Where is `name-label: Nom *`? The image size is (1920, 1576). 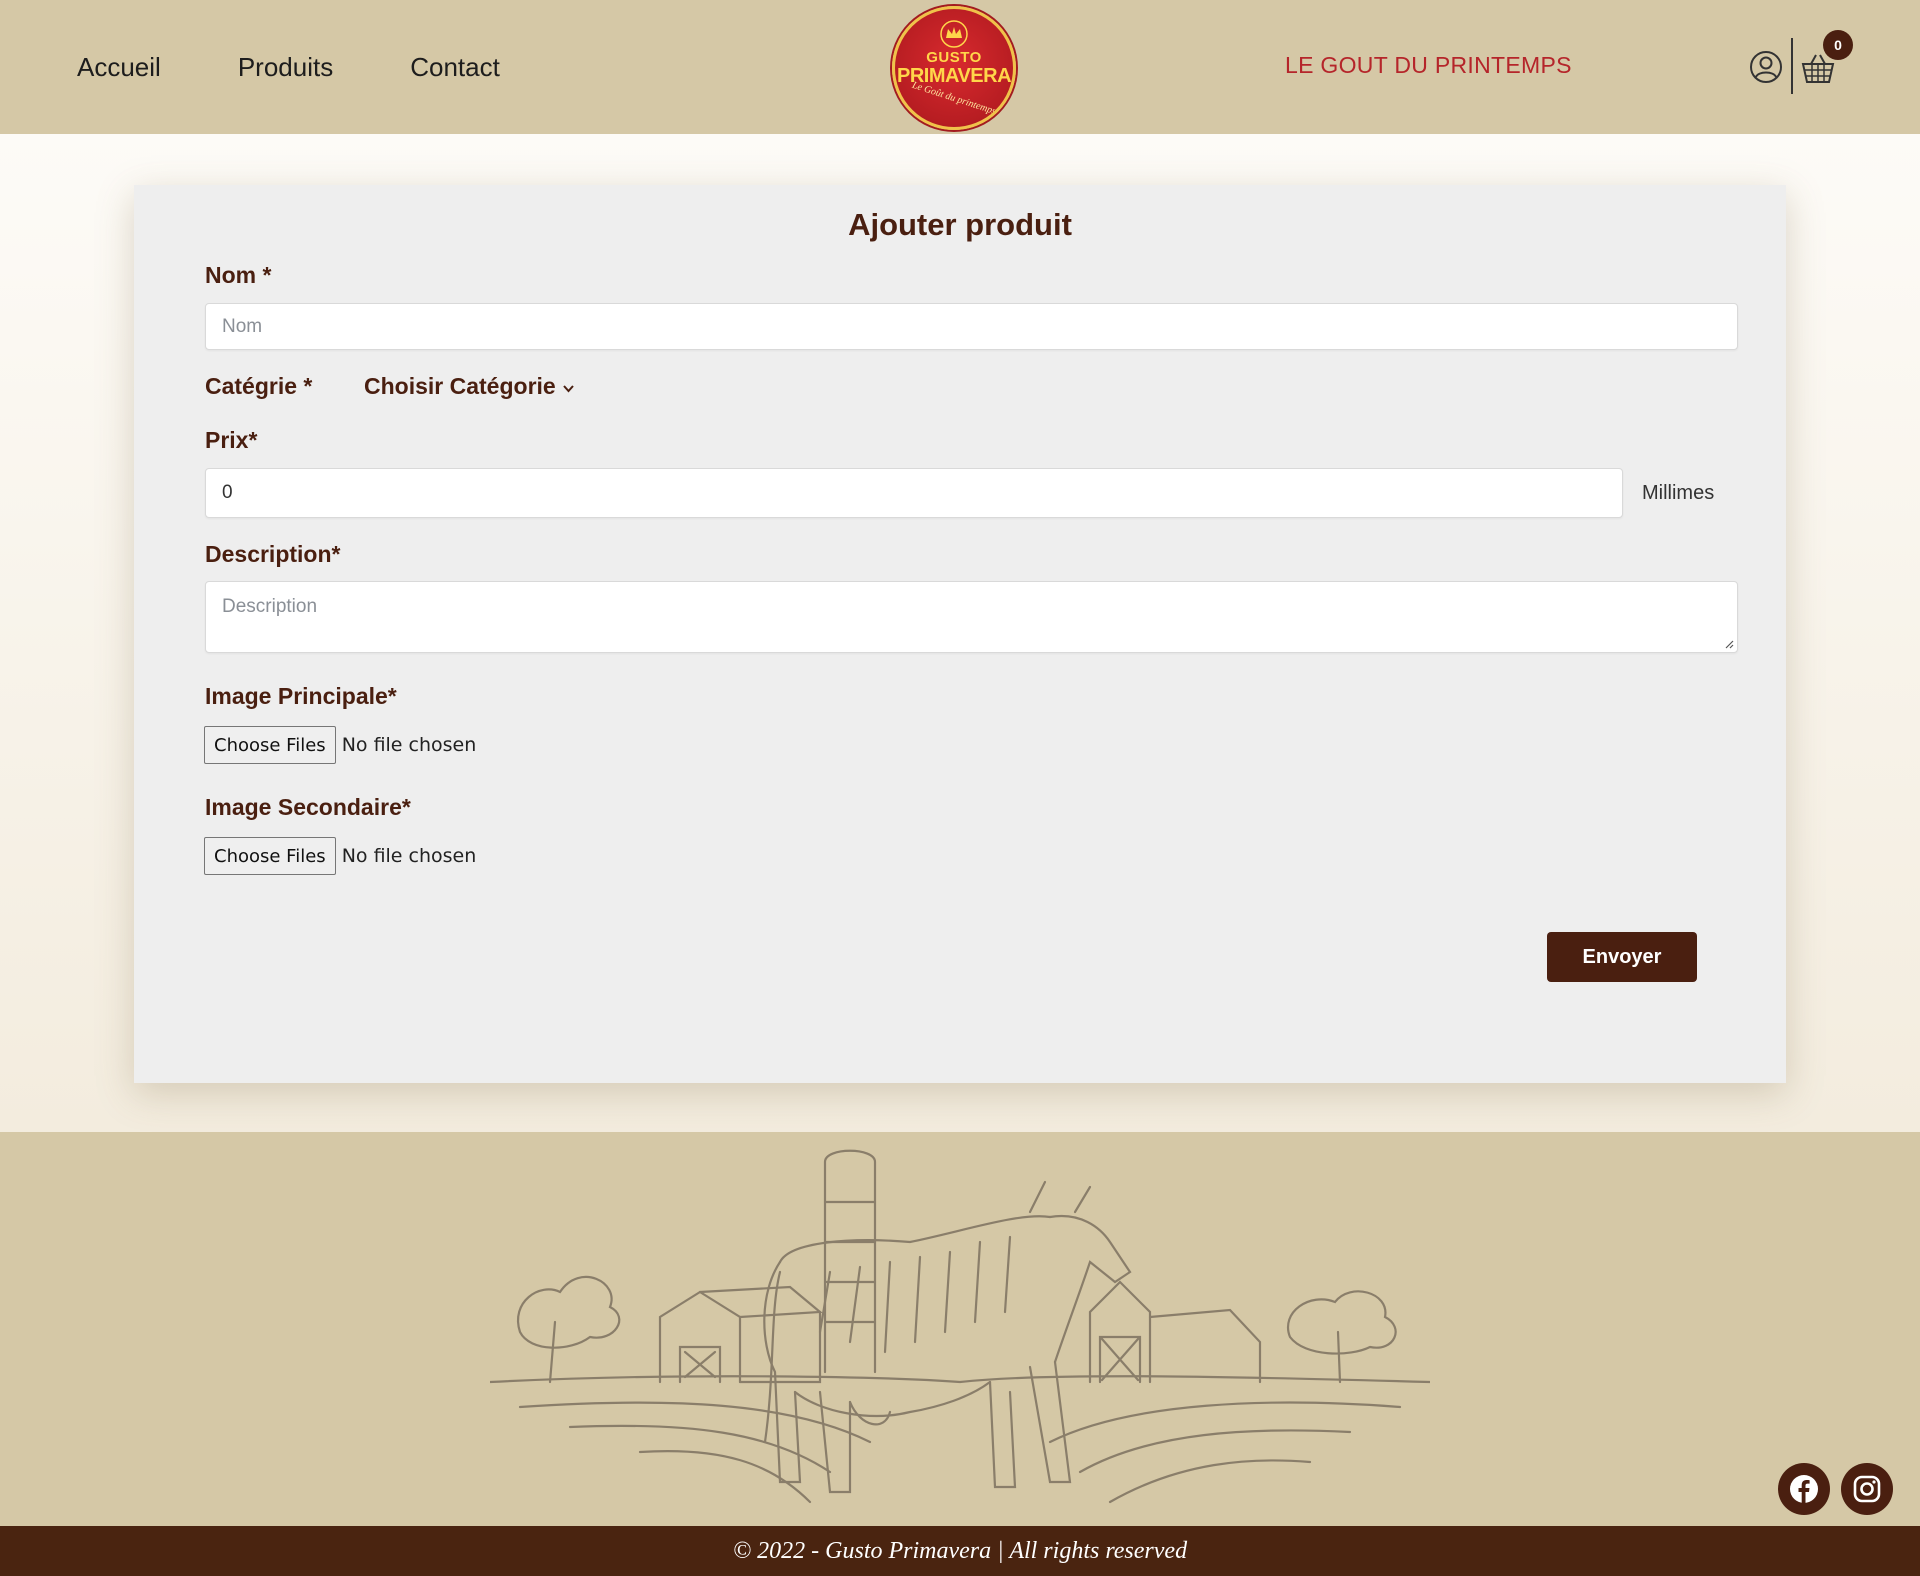
name-label: Nom * is located at coordinates (238, 275).